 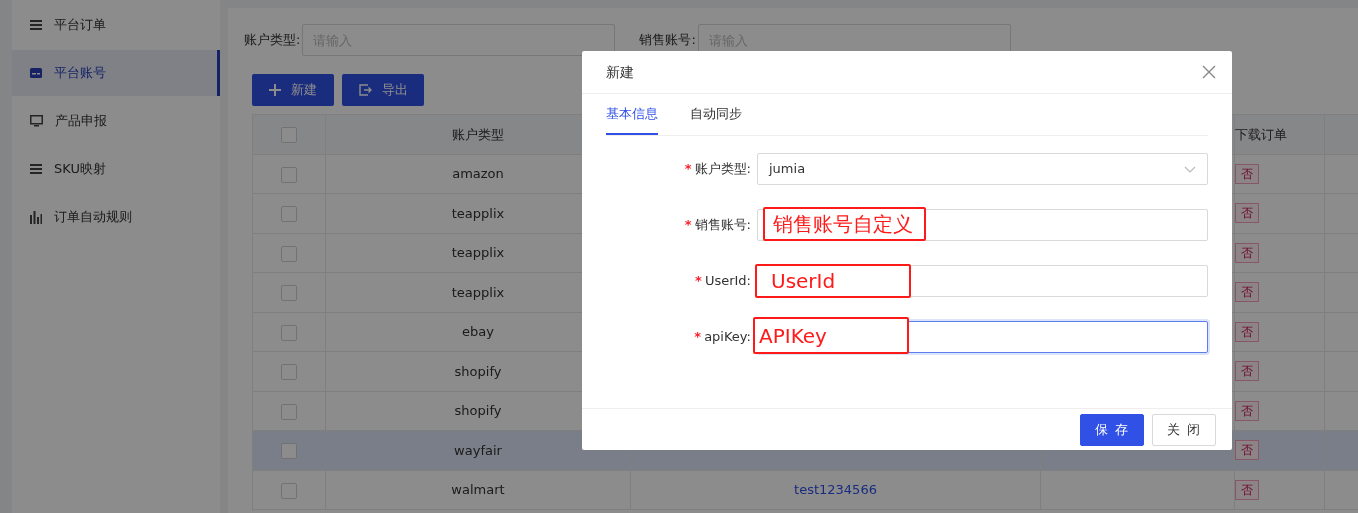 I want to click on close-button, so click(x=1209, y=72).